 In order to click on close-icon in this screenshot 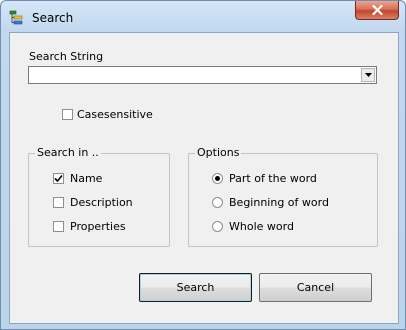, I will do `click(377, 10)`.